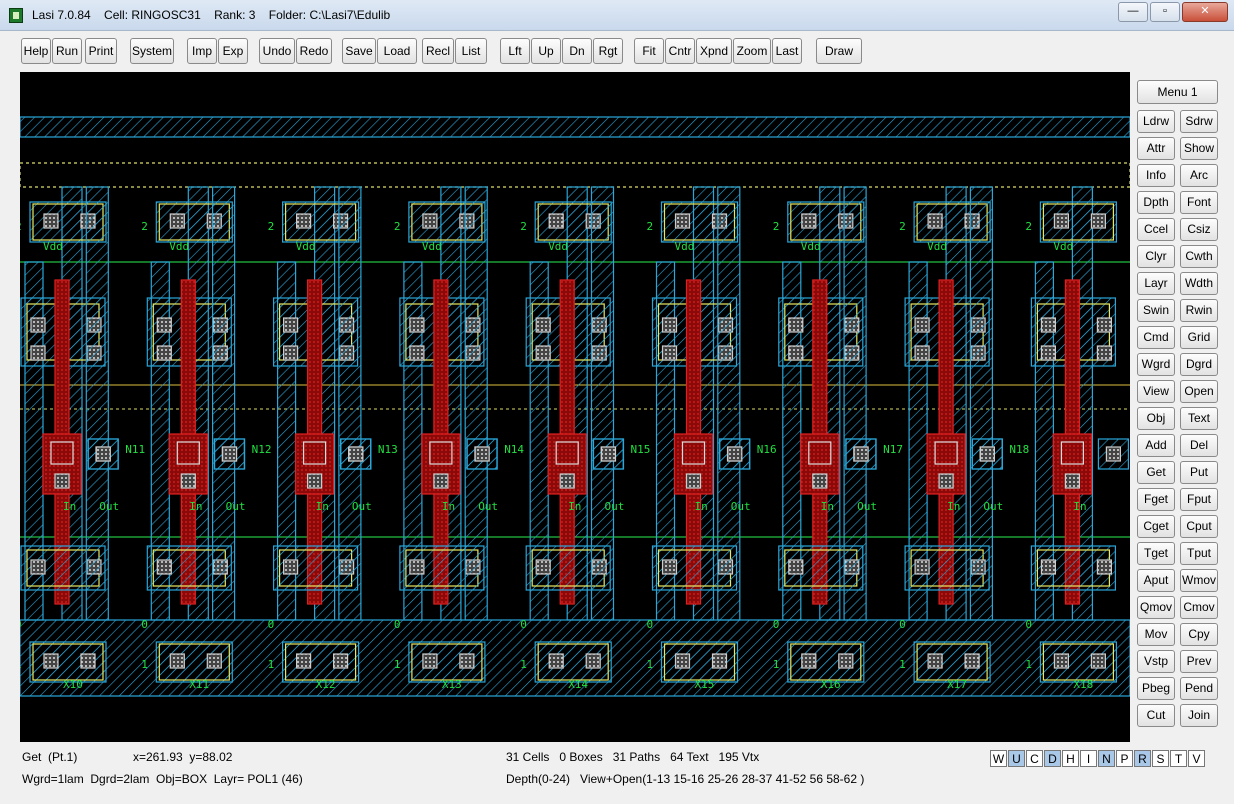  Describe the element at coordinates (1156, 445) in the screenshot. I see `add-button: Add` at that location.